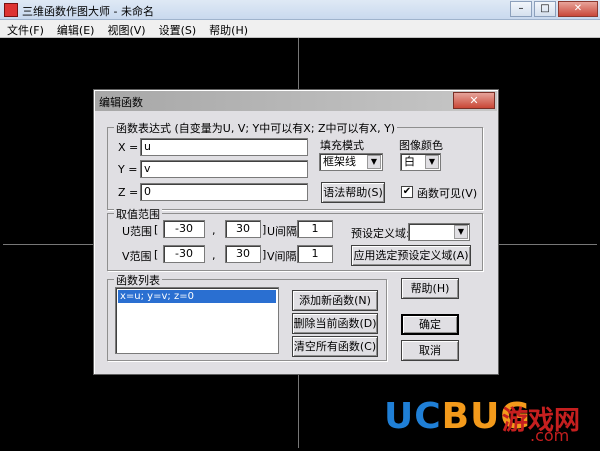 The width and height of the screenshot is (600, 451). What do you see at coordinates (137, 256) in the screenshot?
I see `v-range-label: V范围` at bounding box center [137, 256].